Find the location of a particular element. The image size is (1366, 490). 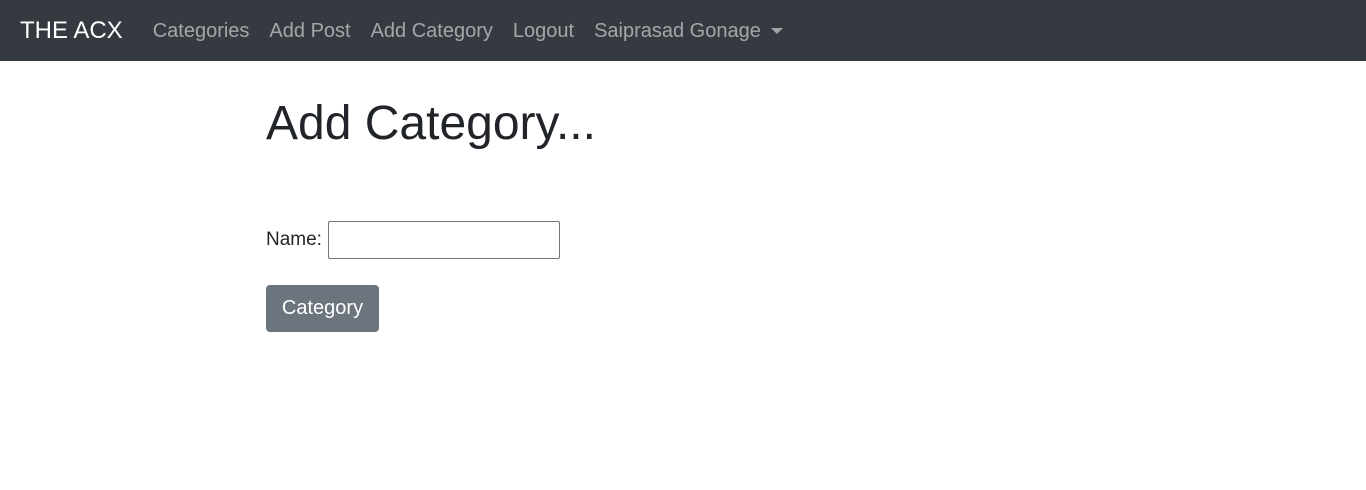

brand-link: THE ACX is located at coordinates (71, 30).